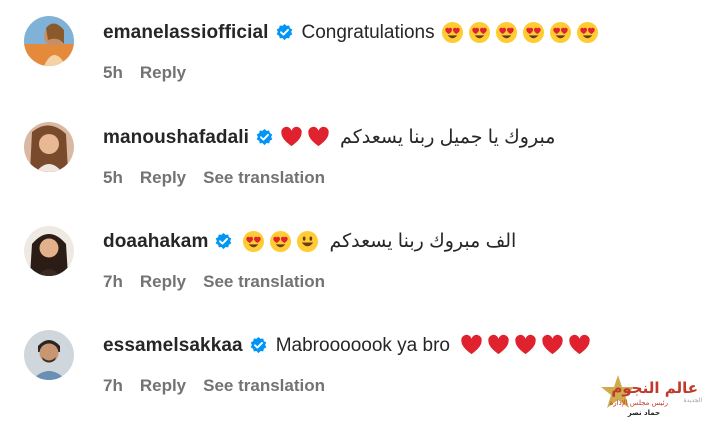 The height and width of the screenshot is (422, 710). Describe the element at coordinates (176, 138) in the screenshot. I see `username: manoushafadali` at that location.